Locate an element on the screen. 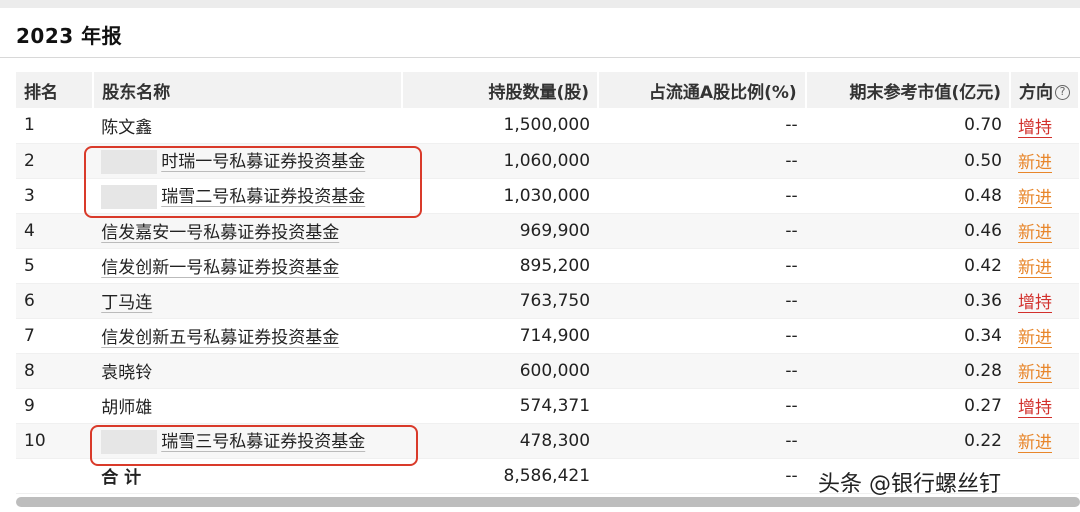 This screenshot has width=1080, height=512. cell-name: 信发创新一号私募证券投资基金 is located at coordinates (248, 266).